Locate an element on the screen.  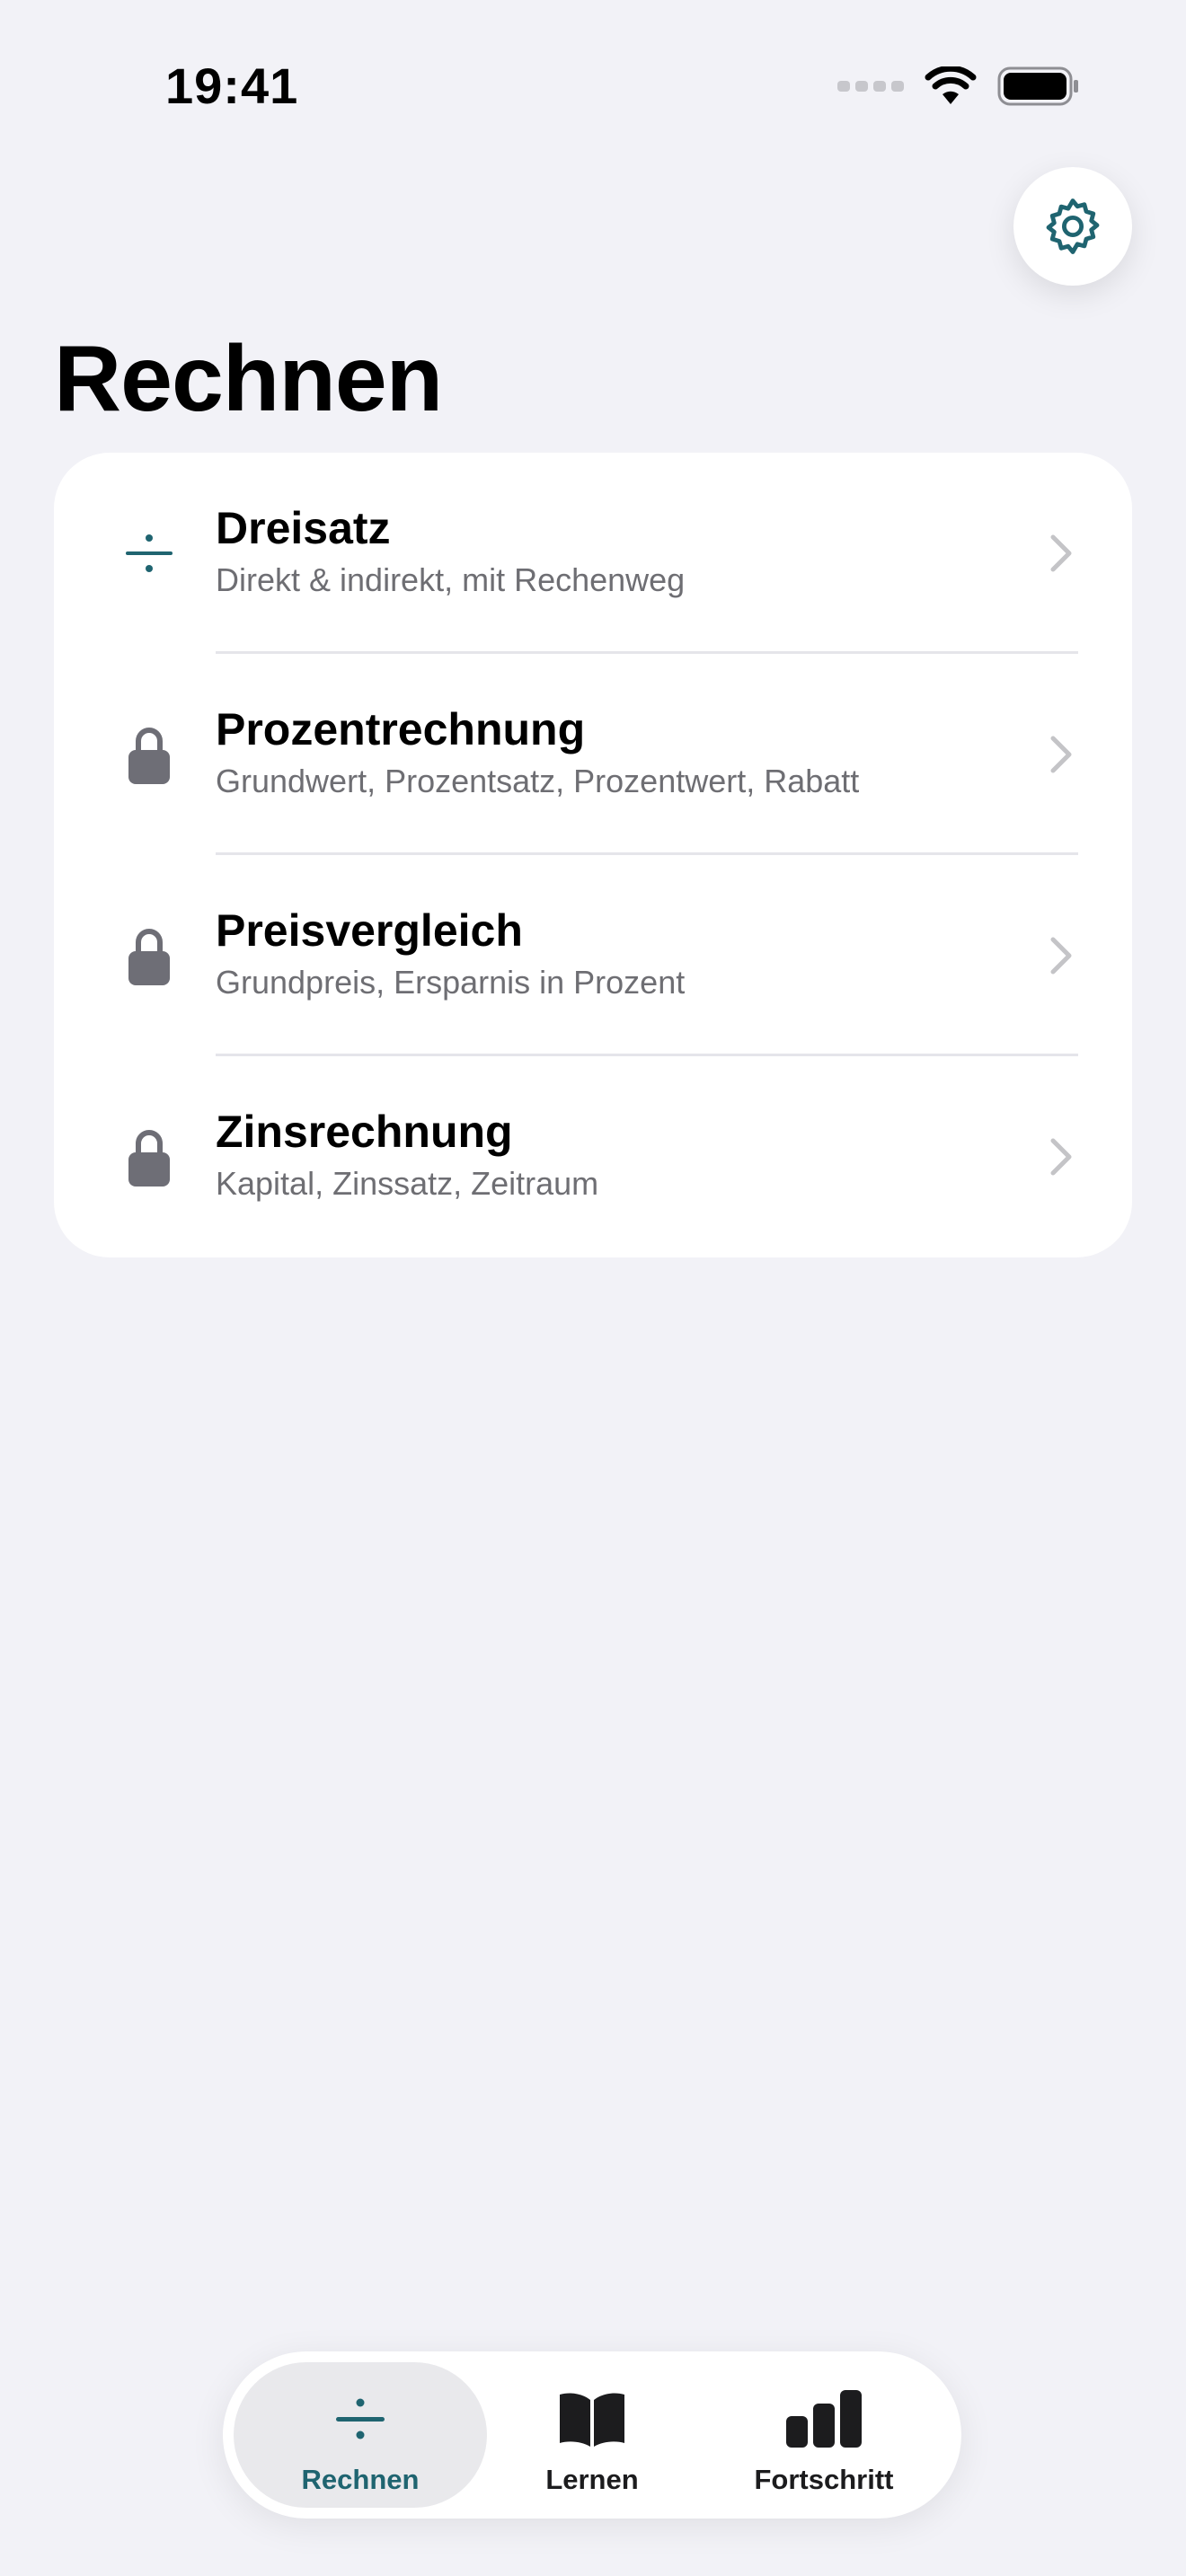
tab-label: Lernen is located at coordinates (592, 2479).